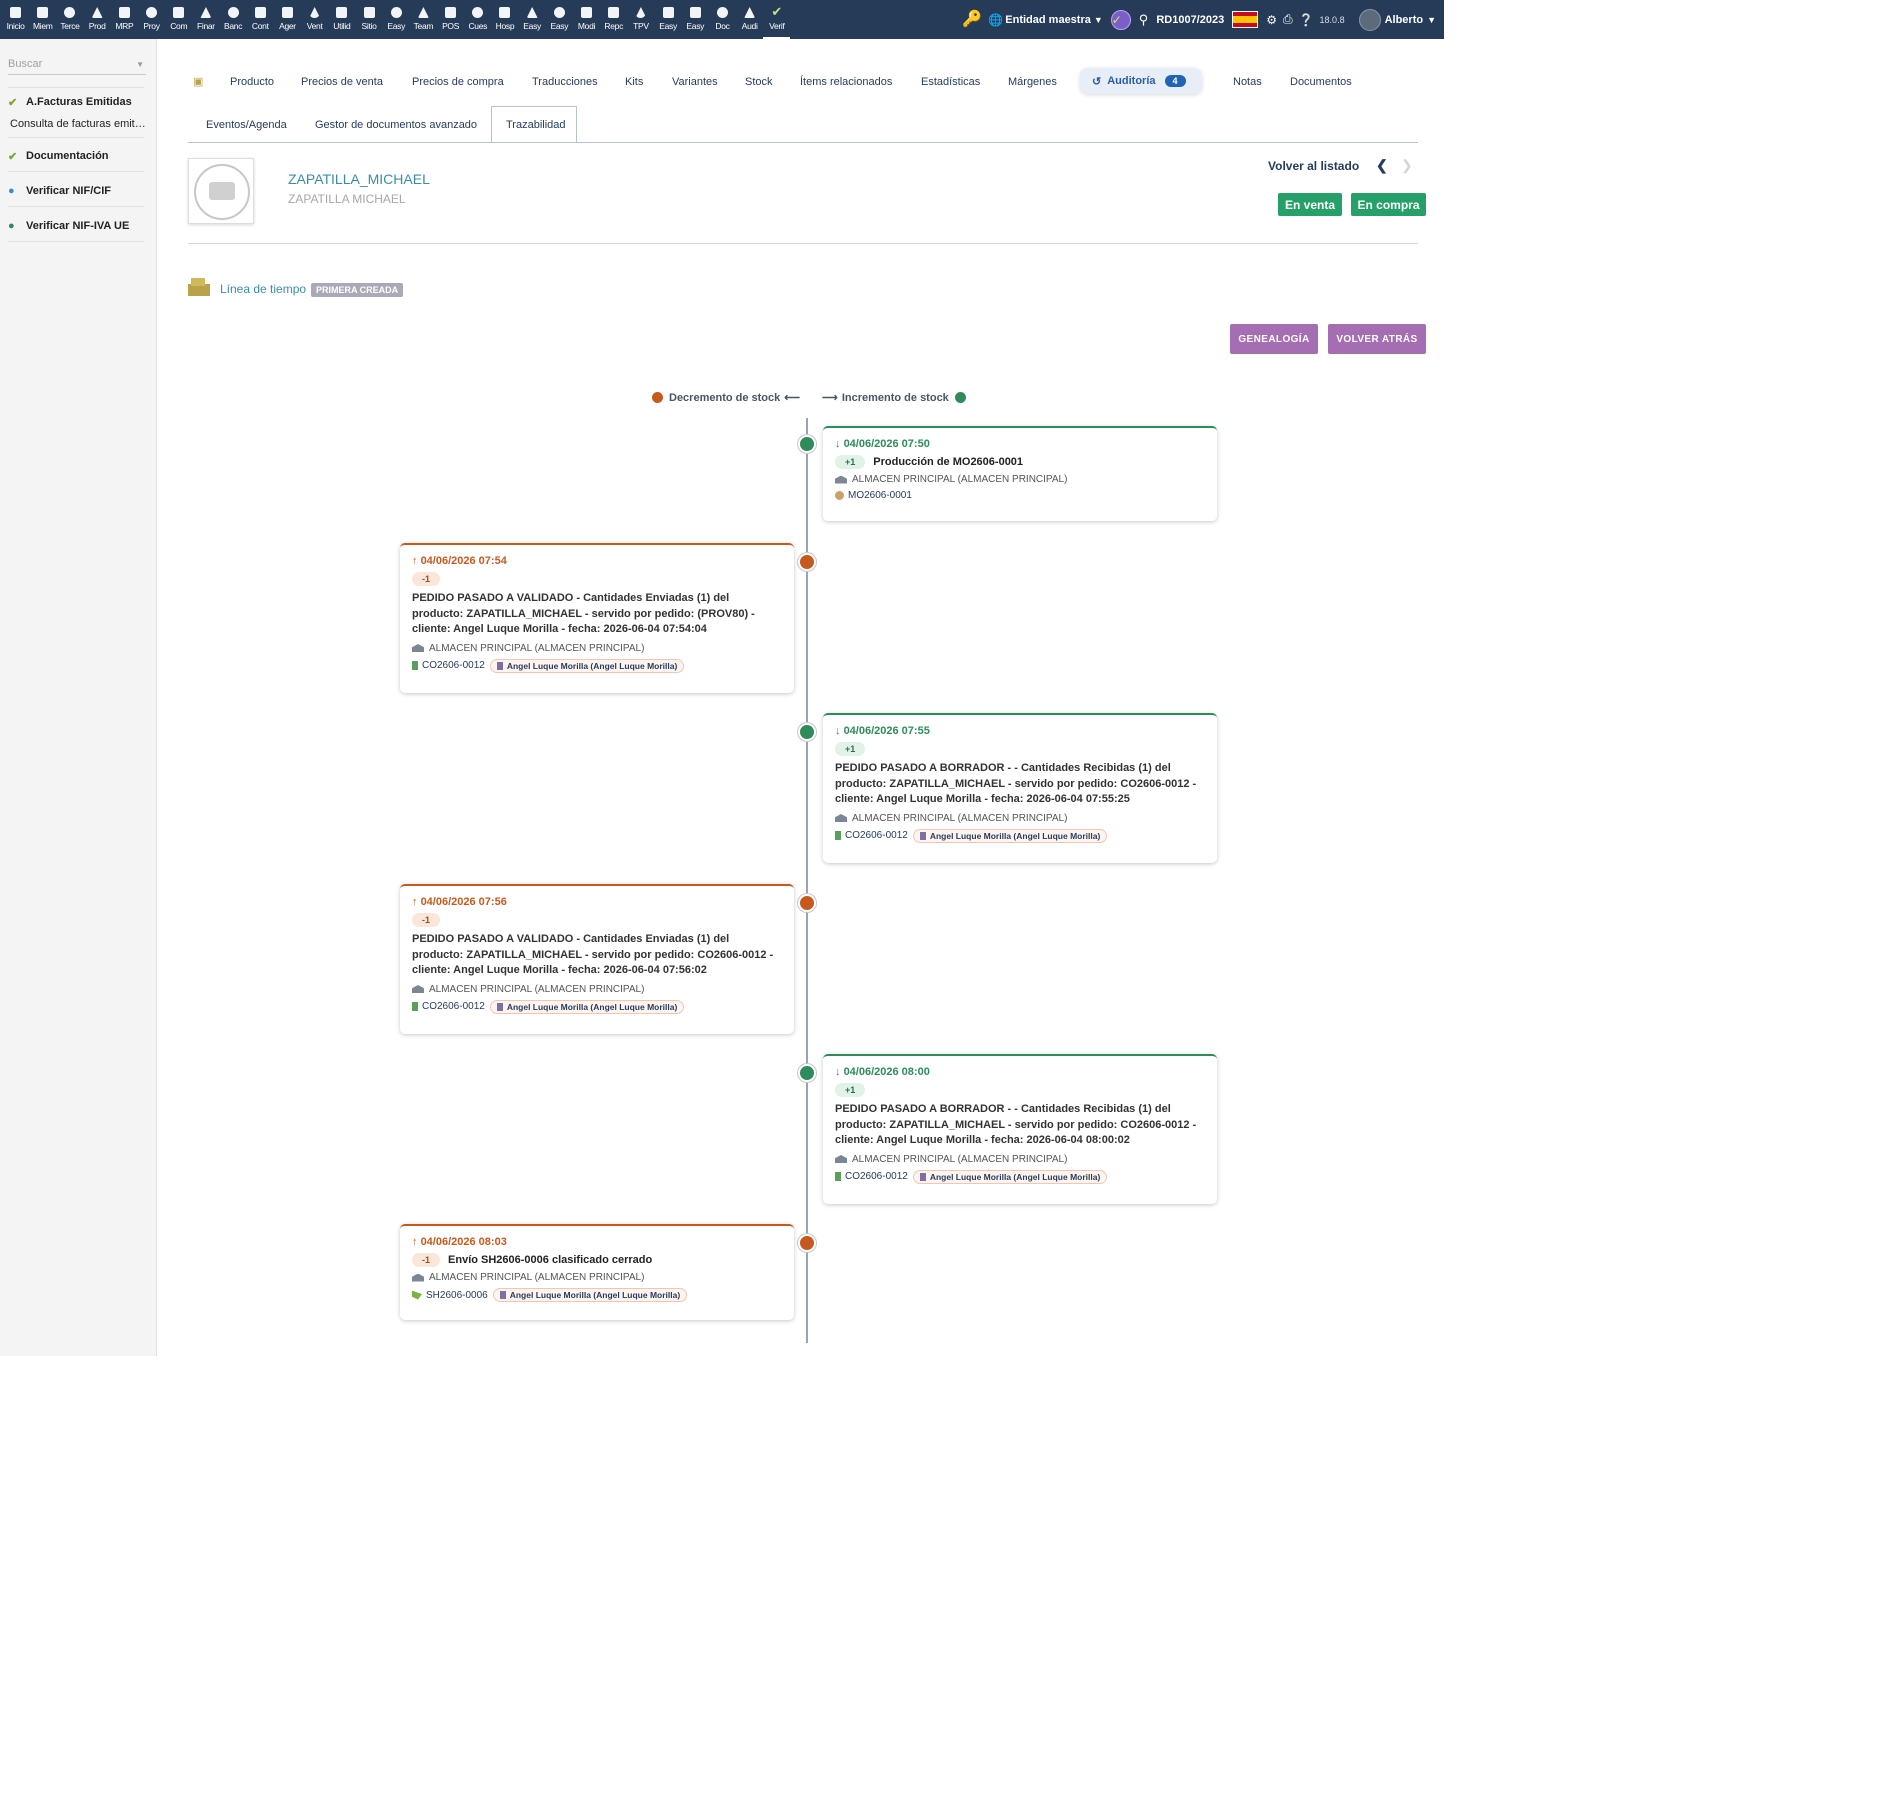  I want to click on tab-auditoria: ↺ Auditoría 4, so click(1141, 81).